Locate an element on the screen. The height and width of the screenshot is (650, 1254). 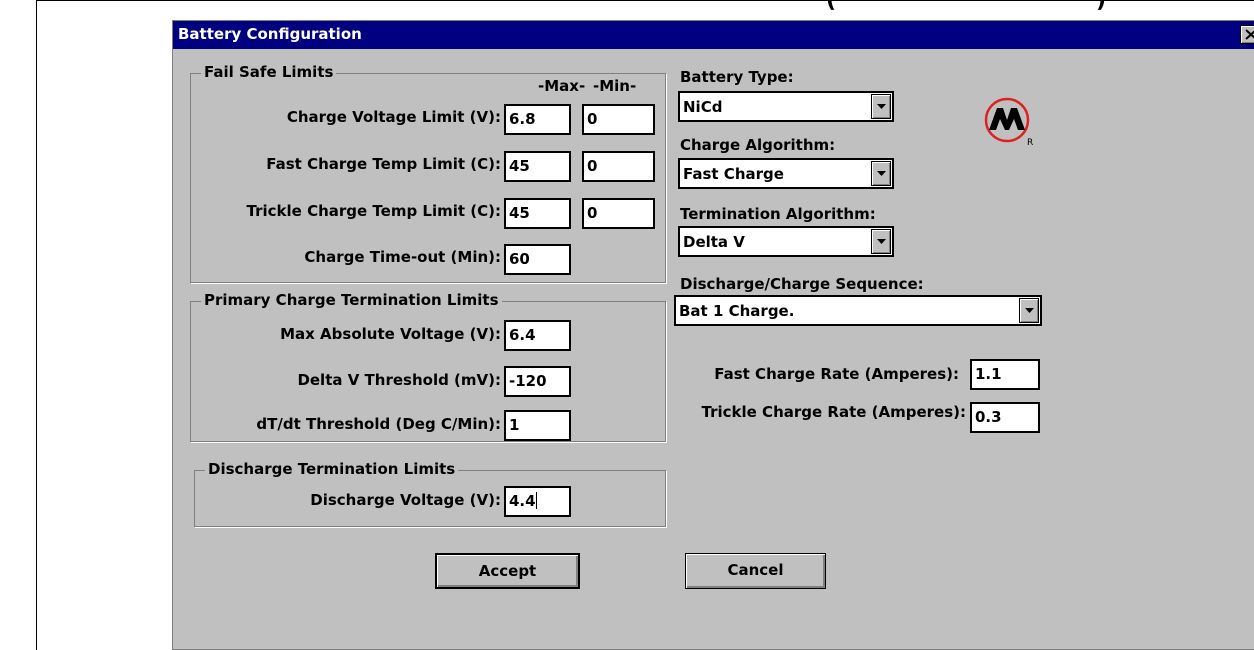
max-absolute-voltage-field: 6.4 is located at coordinates (537, 335).